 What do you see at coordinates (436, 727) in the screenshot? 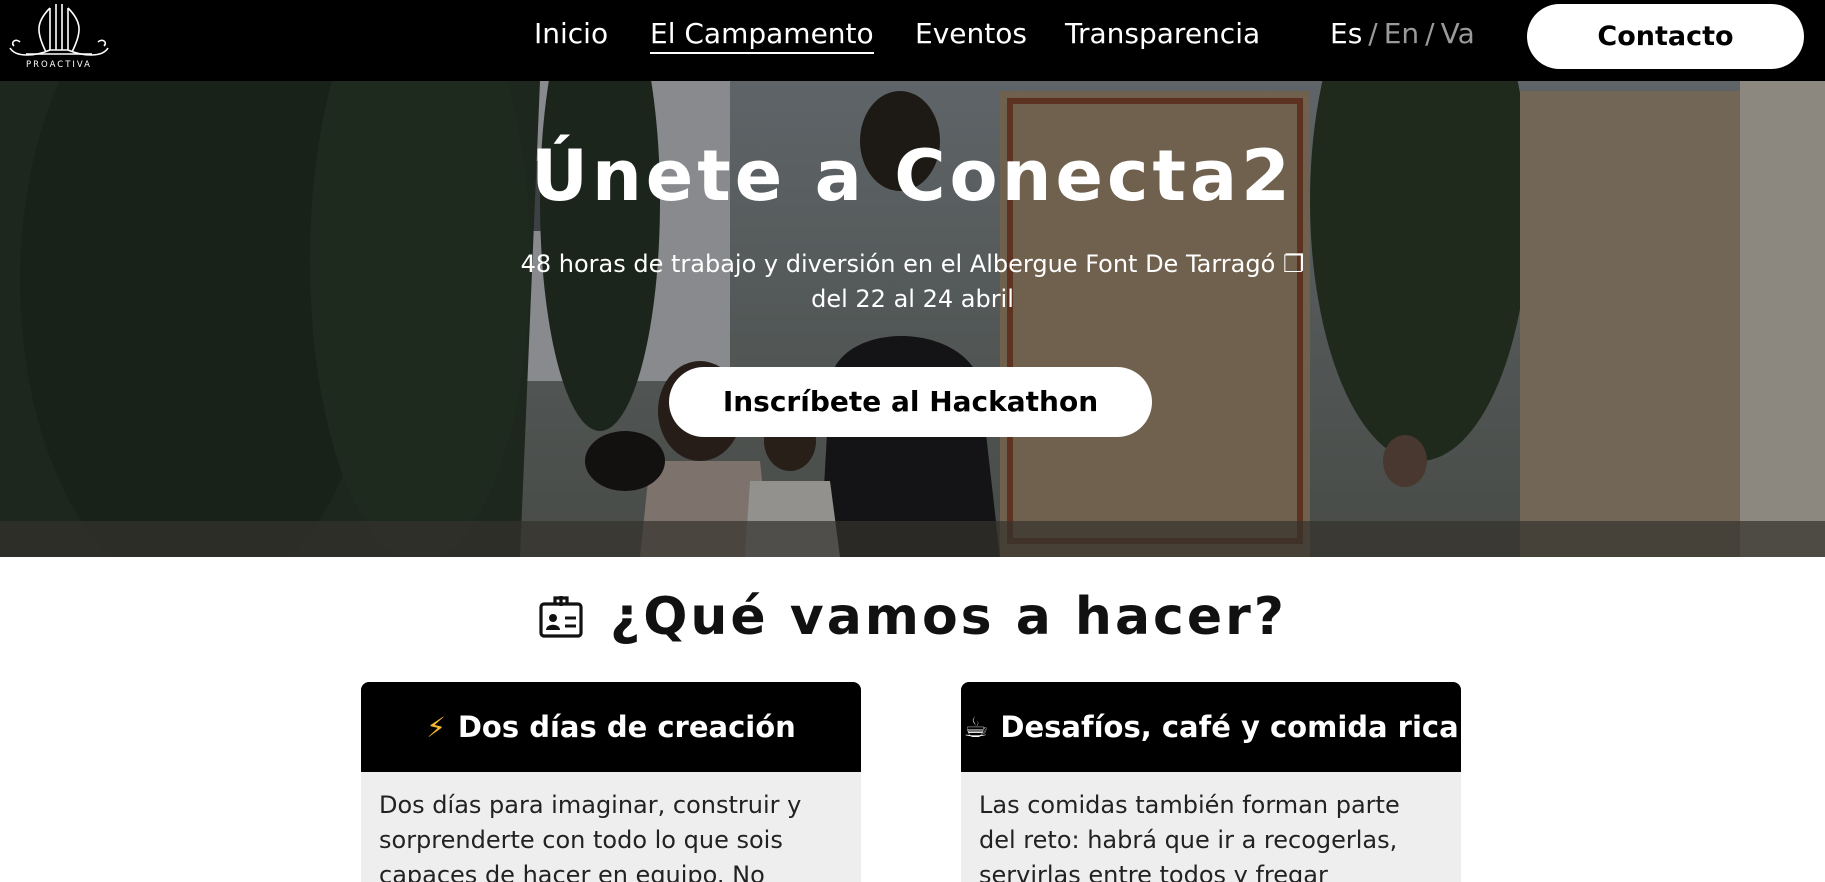
I see `lightning-icon: ⚡` at bounding box center [436, 727].